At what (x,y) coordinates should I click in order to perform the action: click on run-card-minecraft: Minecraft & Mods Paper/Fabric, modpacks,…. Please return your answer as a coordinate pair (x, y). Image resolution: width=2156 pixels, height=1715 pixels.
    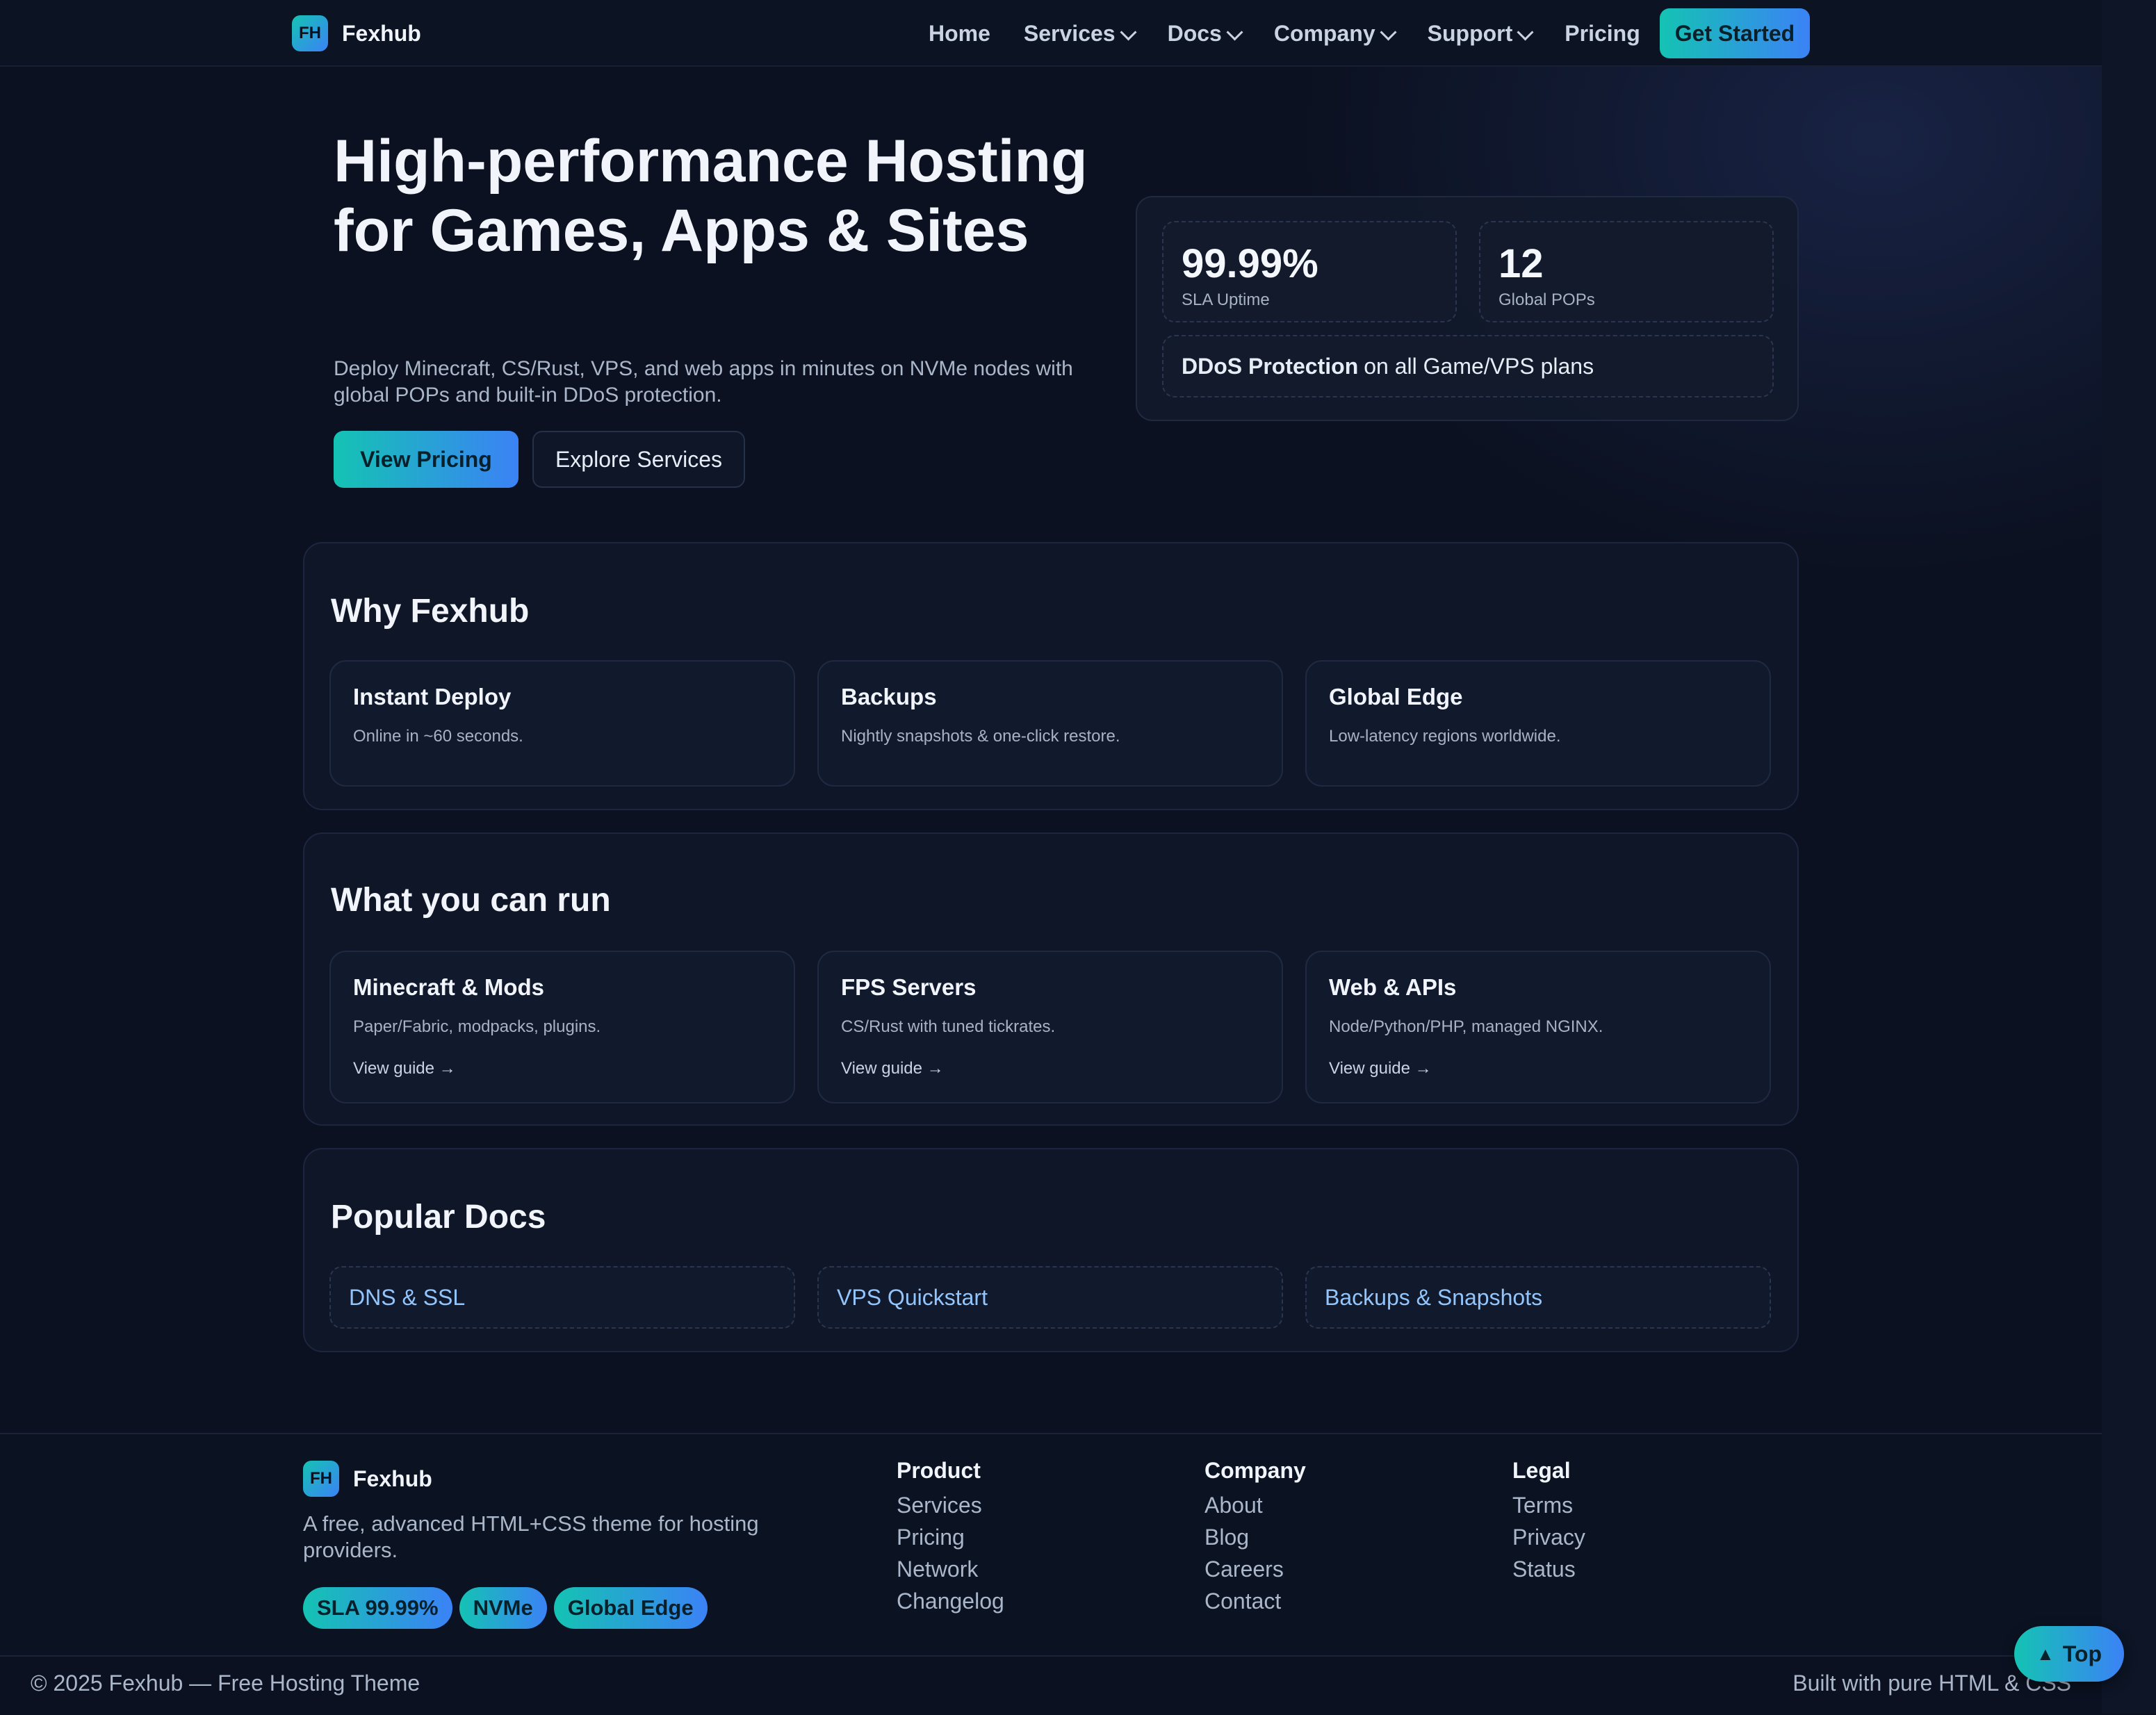
    Looking at the image, I should click on (562, 1027).